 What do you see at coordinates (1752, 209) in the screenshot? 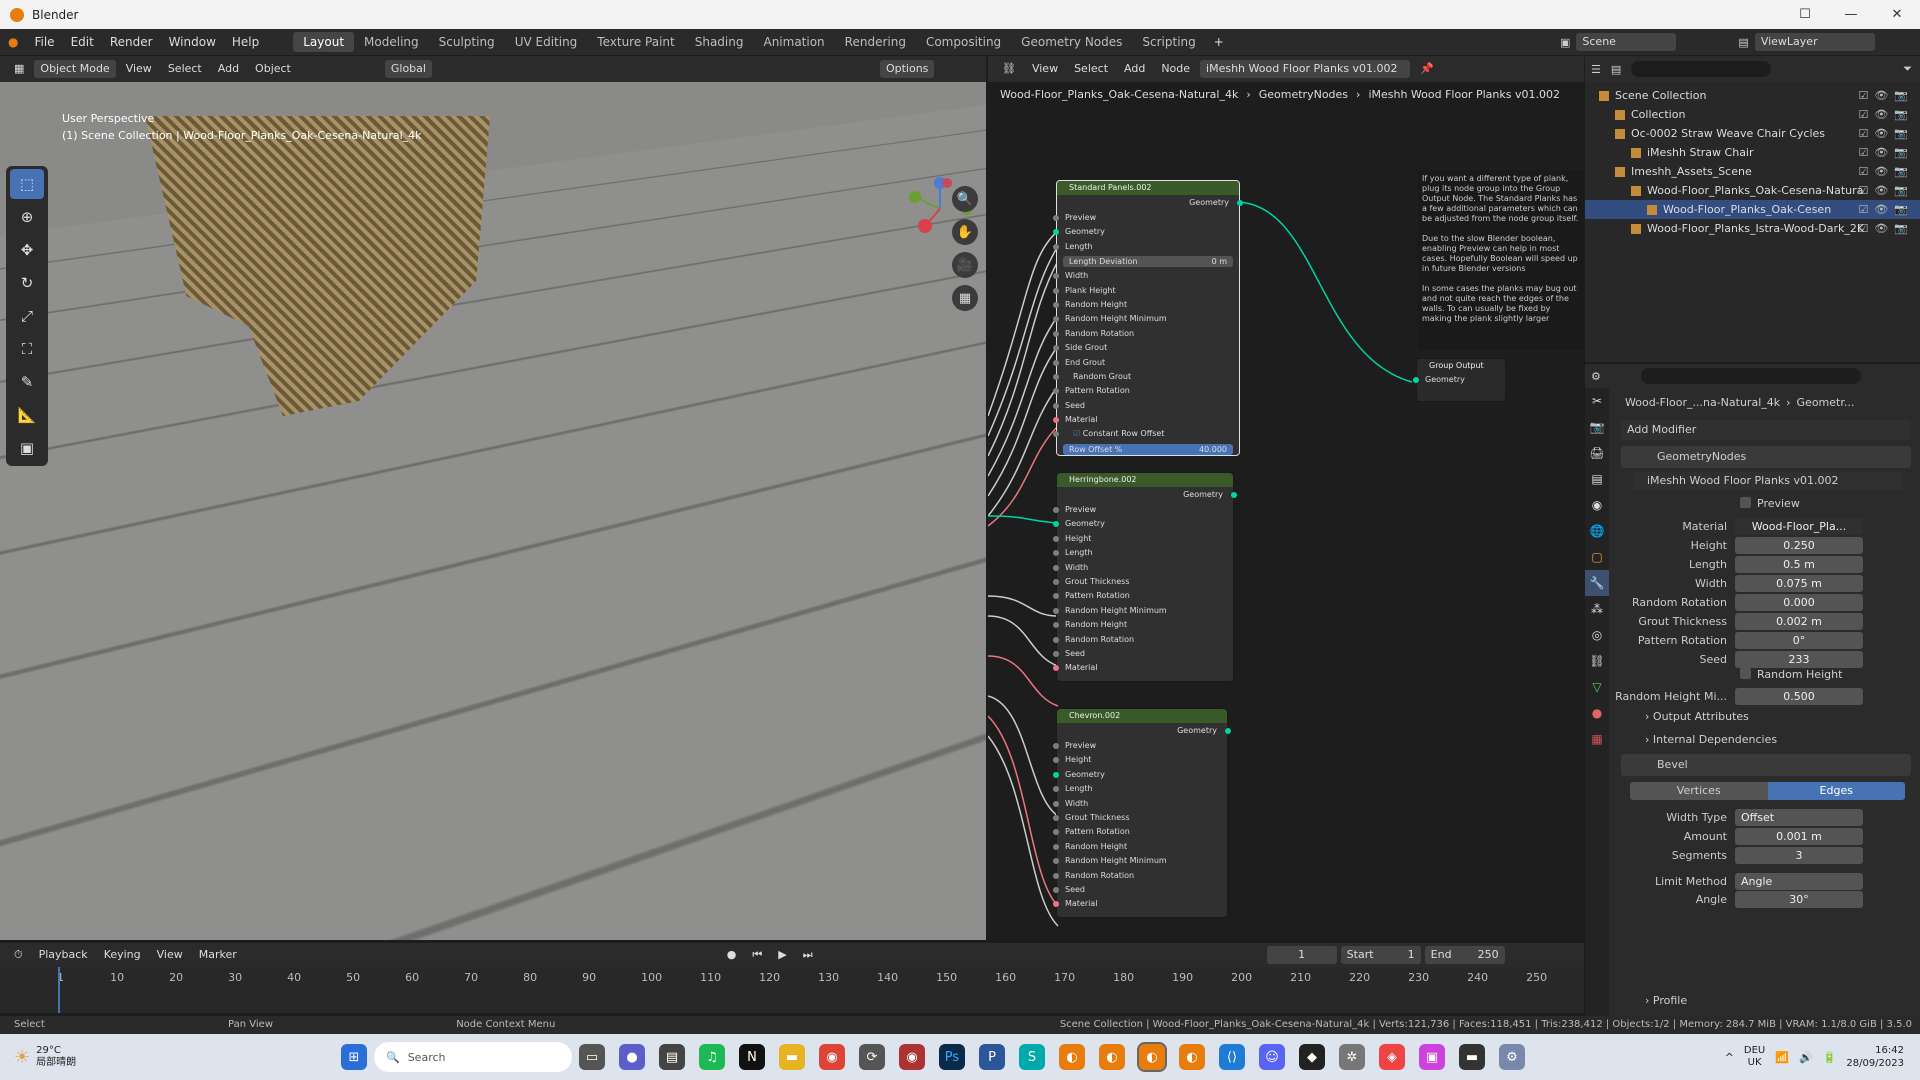
I see `outliner-item: Wood-Floor_Planks_Oak-Cesen ☑👁📷` at bounding box center [1752, 209].